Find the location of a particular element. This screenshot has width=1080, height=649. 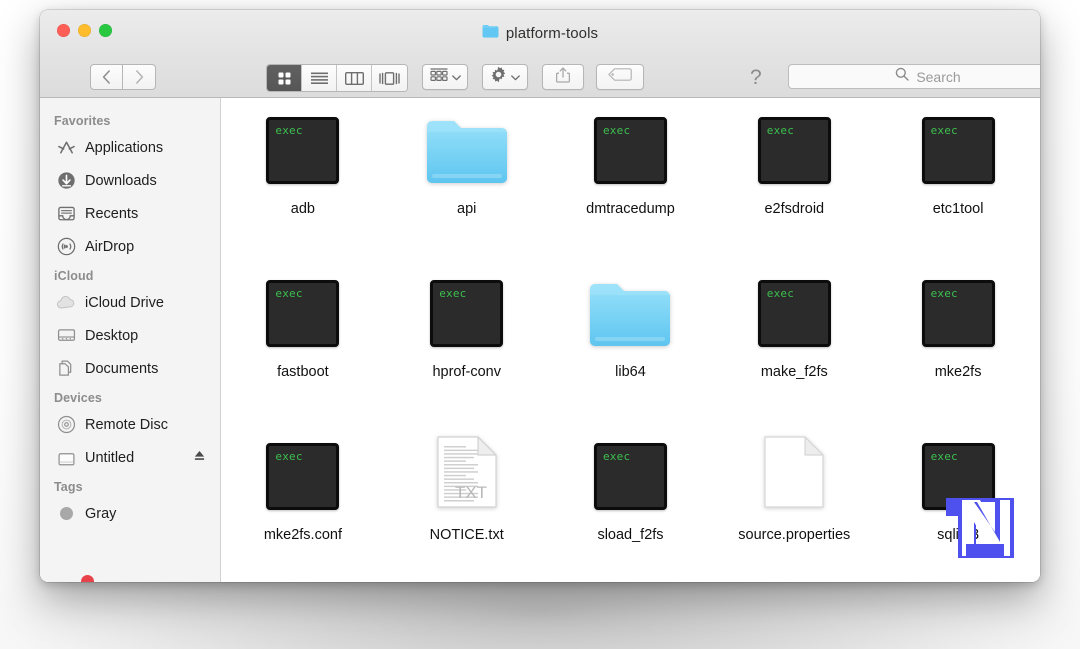

file-label: make_f2fs is located at coordinates (794, 372).